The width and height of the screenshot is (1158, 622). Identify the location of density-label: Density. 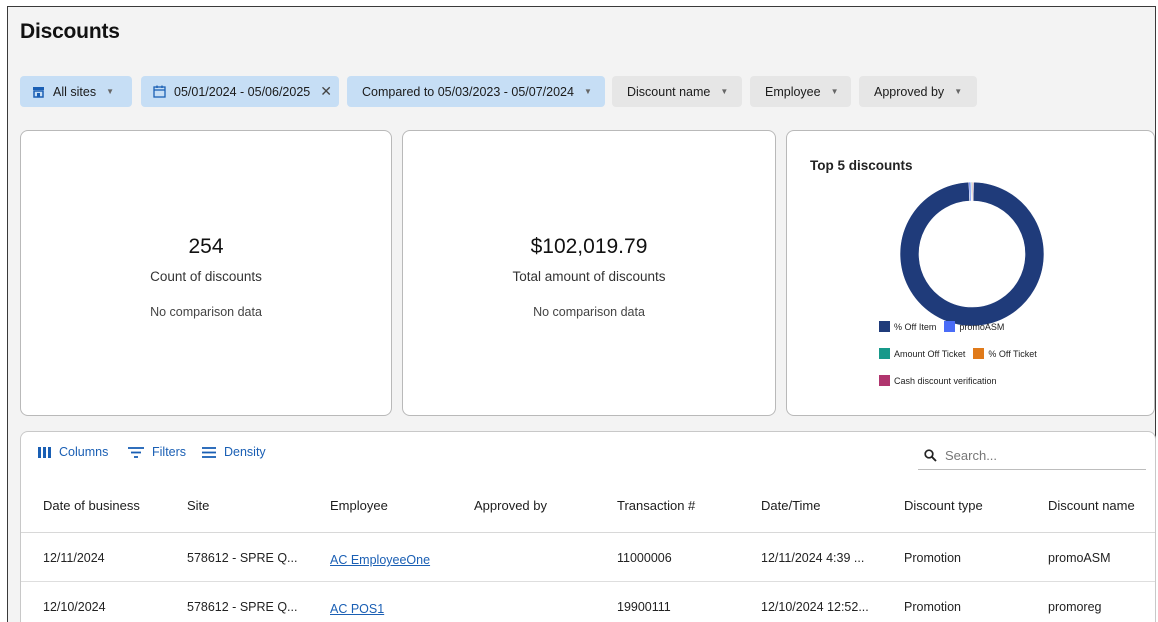
(245, 452).